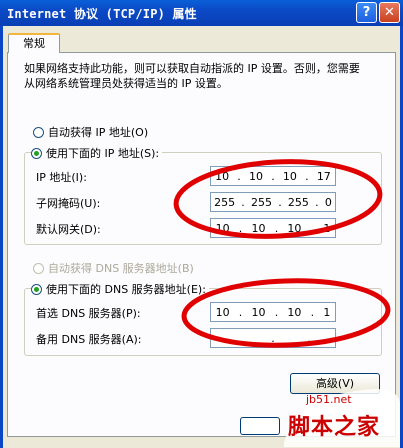  I want to click on tab-general: 常规, so click(34, 43).